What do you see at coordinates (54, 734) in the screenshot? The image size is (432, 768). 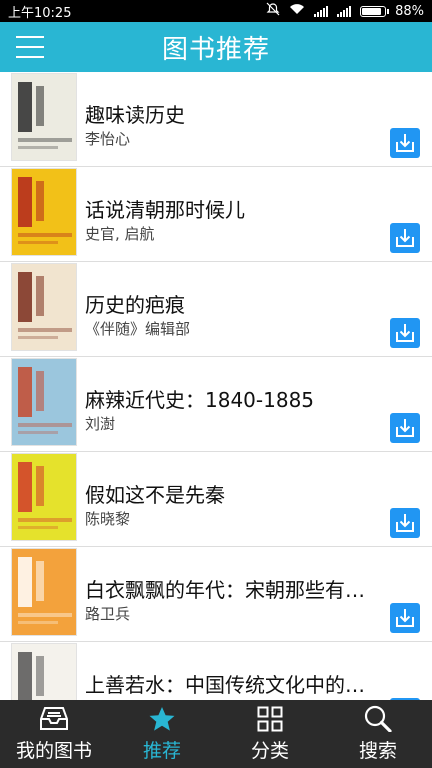 I see `nav-my-books: 我的图书` at bounding box center [54, 734].